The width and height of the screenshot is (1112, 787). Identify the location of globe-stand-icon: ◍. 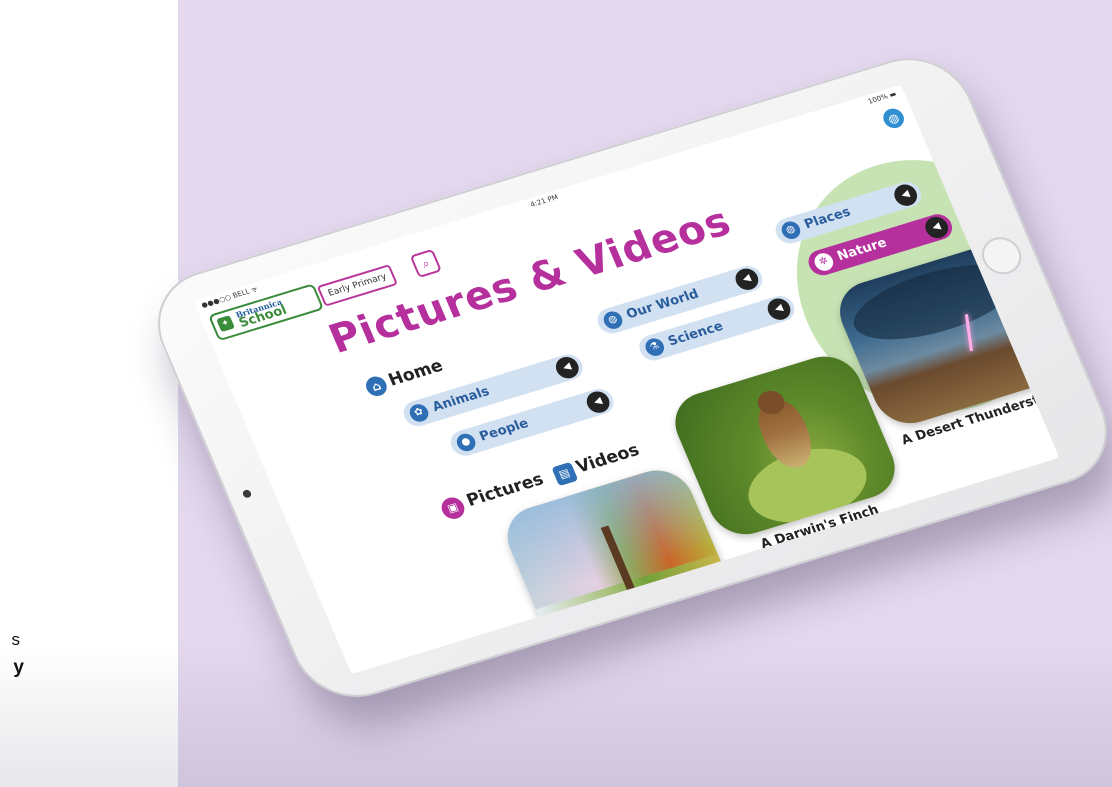
(791, 230).